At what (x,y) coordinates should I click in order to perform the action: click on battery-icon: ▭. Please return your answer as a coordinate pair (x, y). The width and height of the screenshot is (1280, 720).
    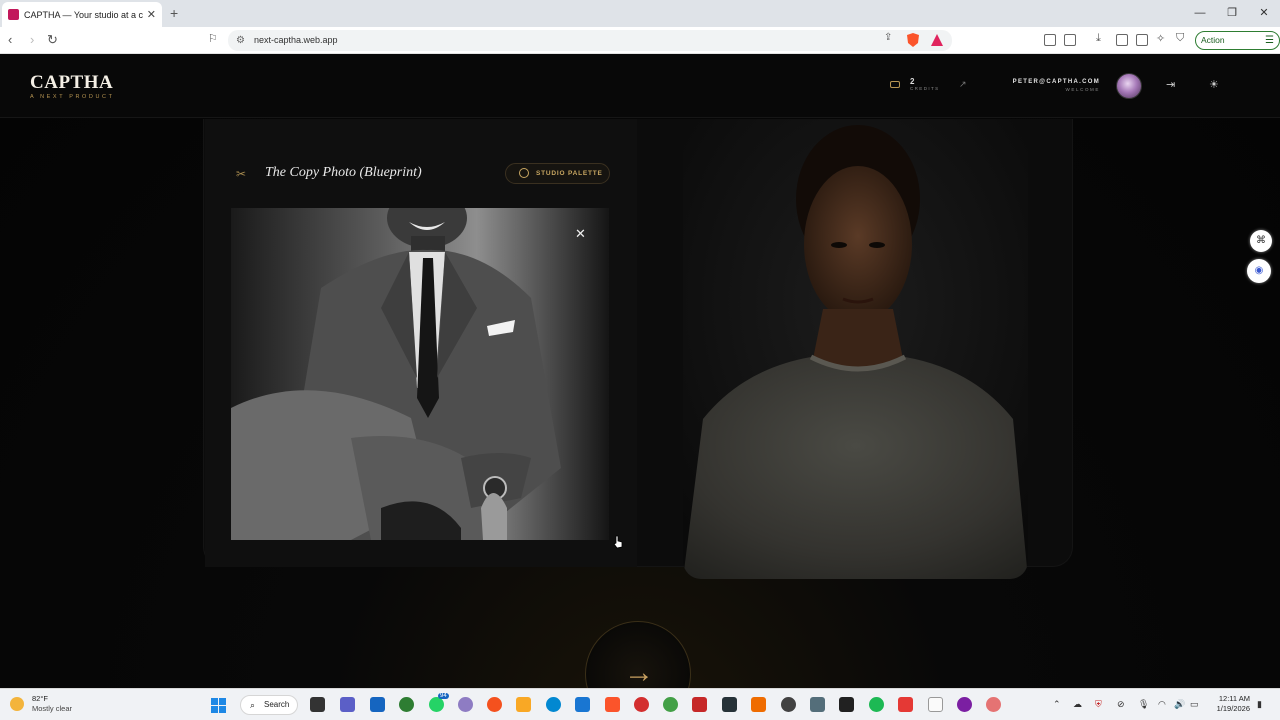
    Looking at the image, I should click on (1194, 704).